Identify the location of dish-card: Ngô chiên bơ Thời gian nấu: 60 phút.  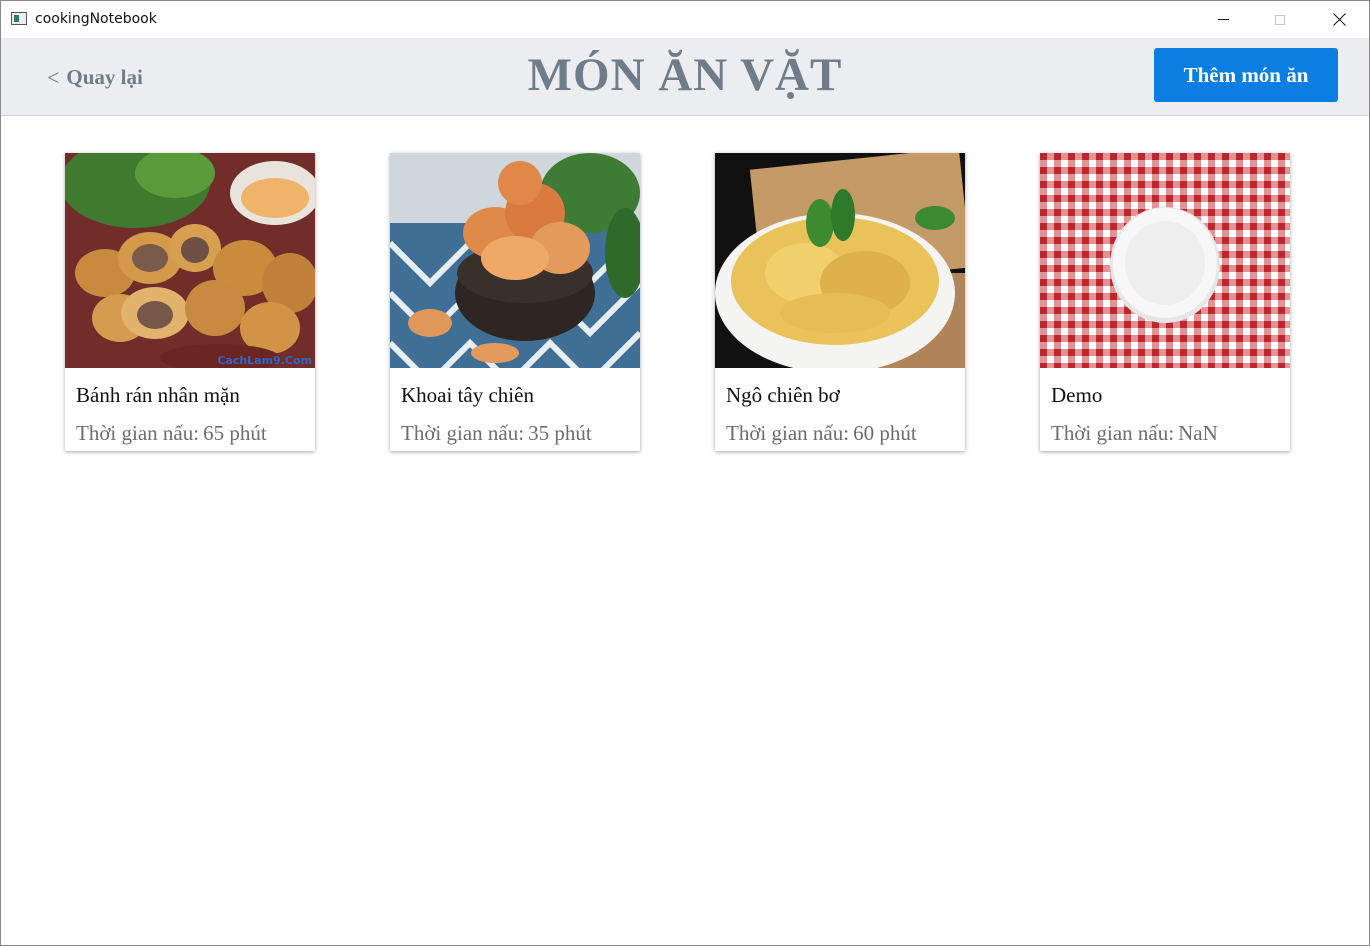
(840, 302).